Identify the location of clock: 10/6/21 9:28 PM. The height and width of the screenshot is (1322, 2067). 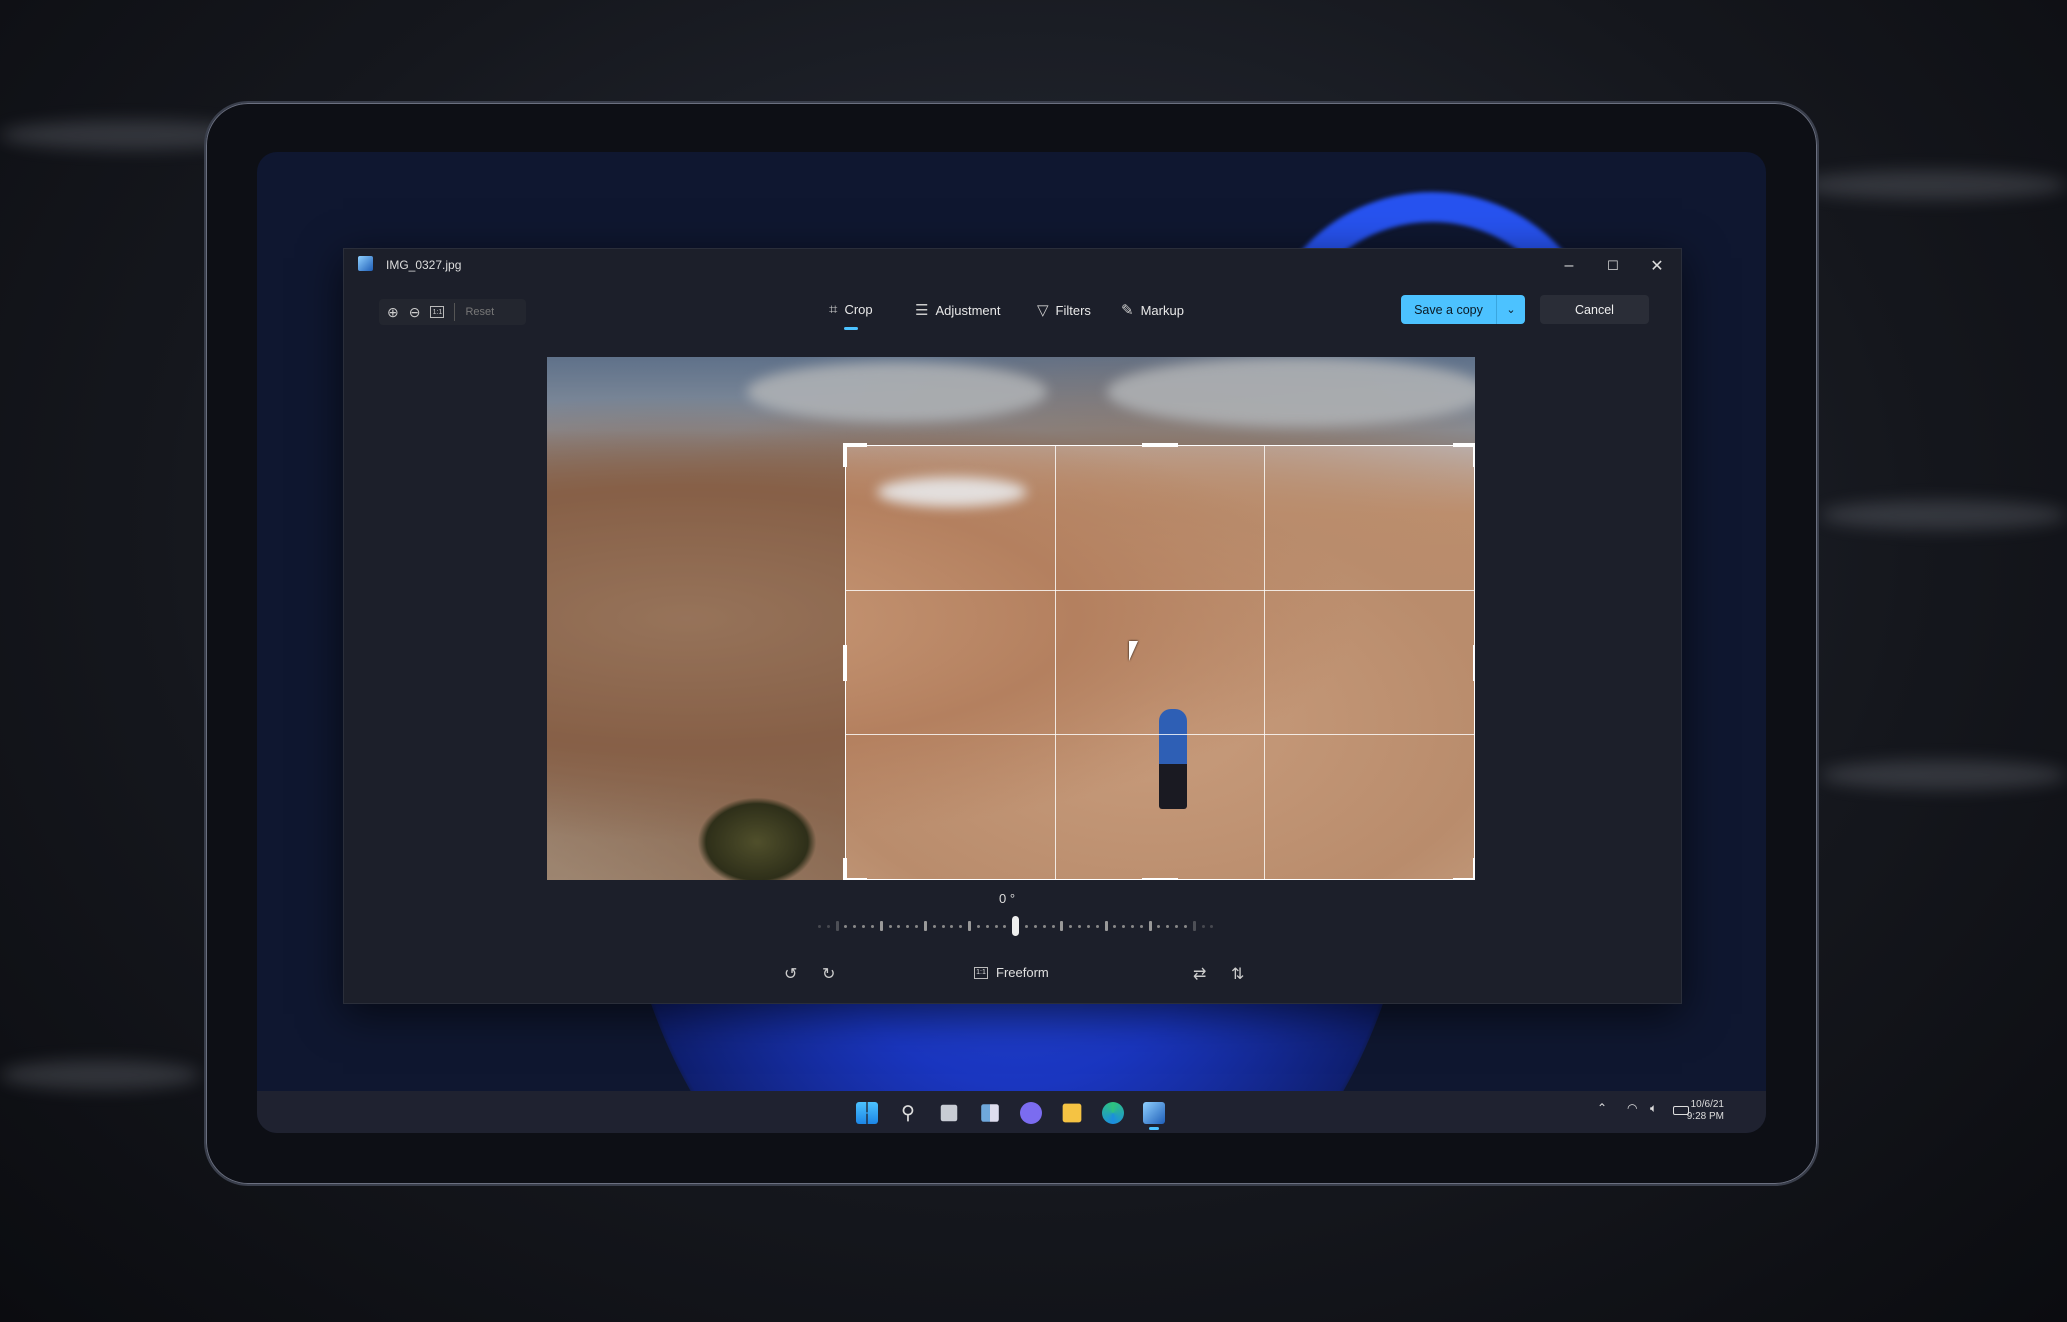
(1705, 1111).